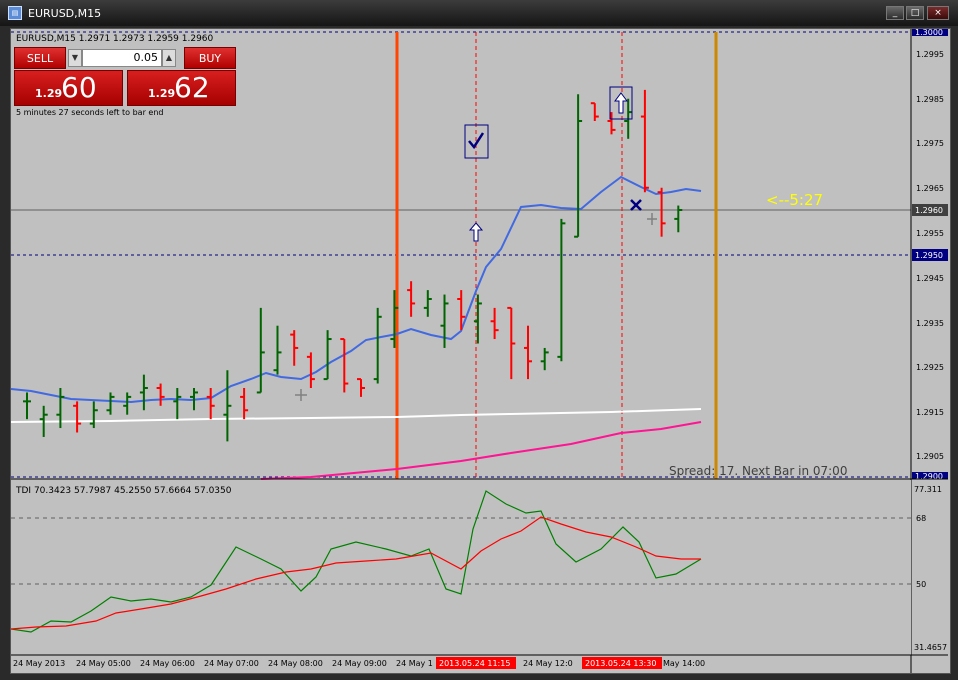 Image resolution: width=958 pixels, height=680 pixels. I want to click on countdown-label: <--5:27, so click(794, 200).